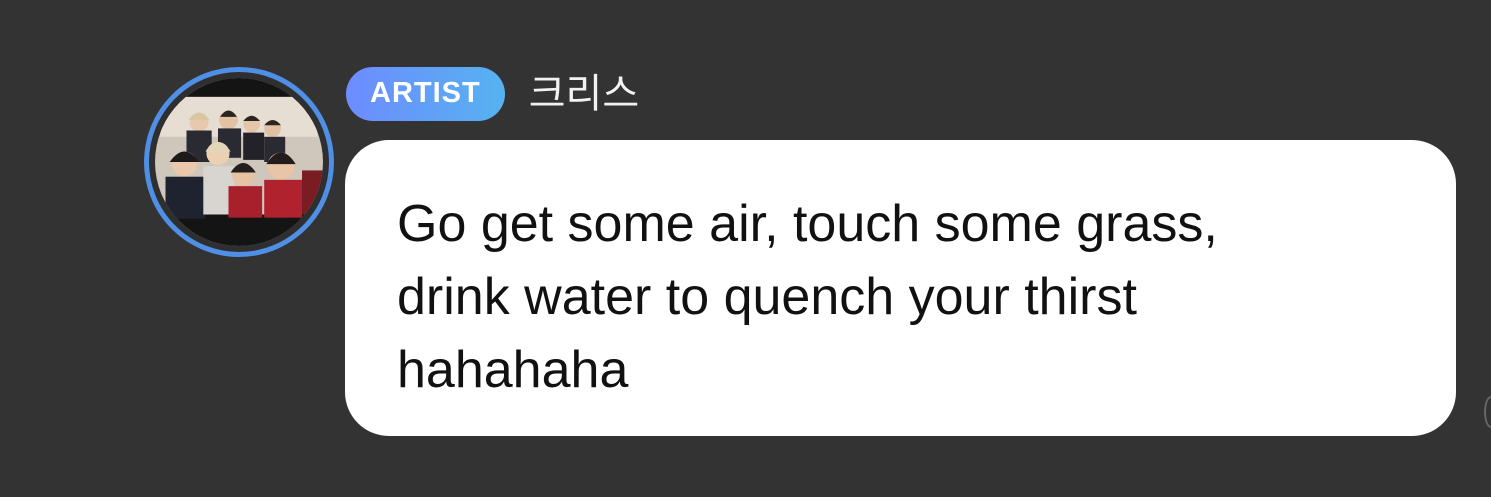  Describe the element at coordinates (584, 93) in the screenshot. I see `sender-name: 크리스` at that location.